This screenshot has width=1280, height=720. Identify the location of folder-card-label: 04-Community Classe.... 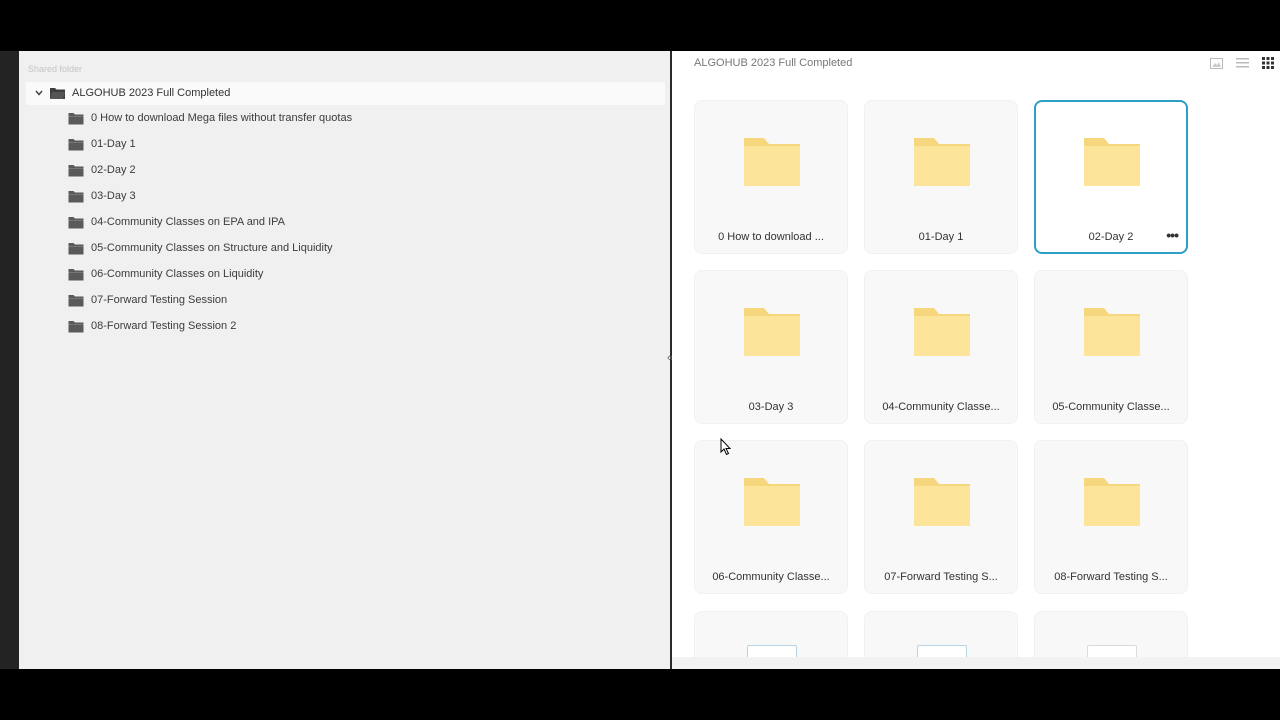
(941, 407).